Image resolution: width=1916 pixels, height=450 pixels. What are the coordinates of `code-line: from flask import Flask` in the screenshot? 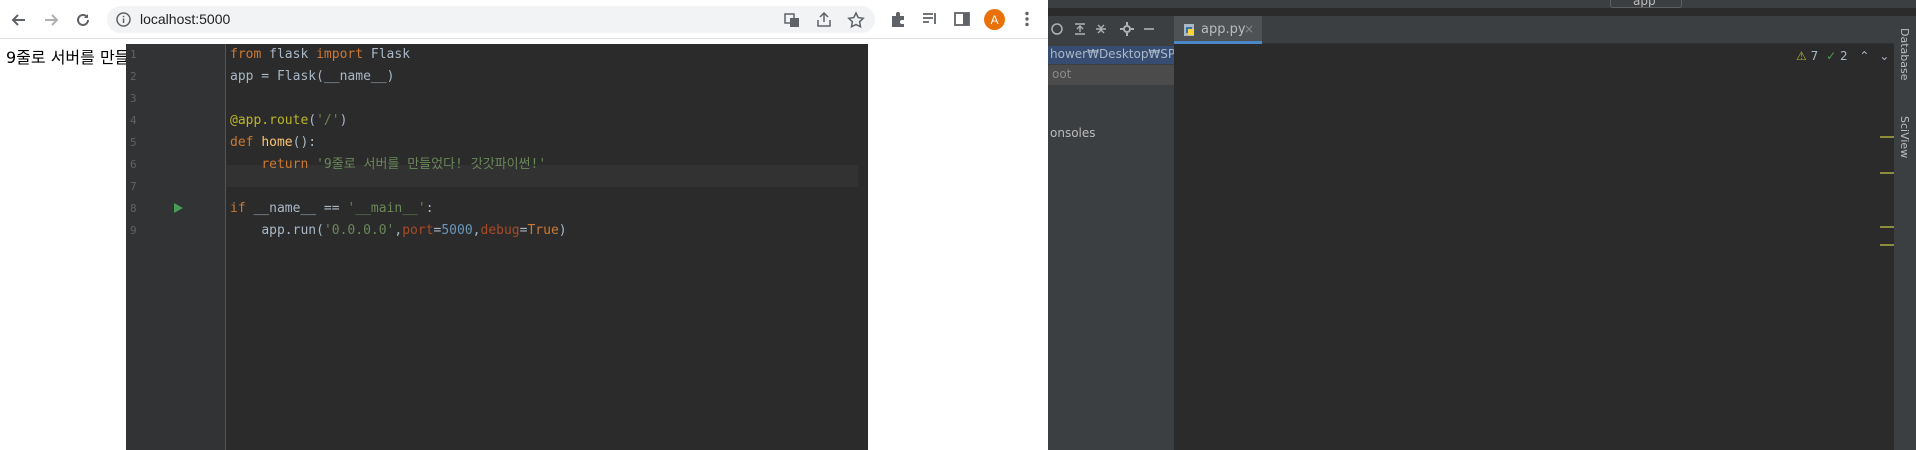 It's located at (320, 54).